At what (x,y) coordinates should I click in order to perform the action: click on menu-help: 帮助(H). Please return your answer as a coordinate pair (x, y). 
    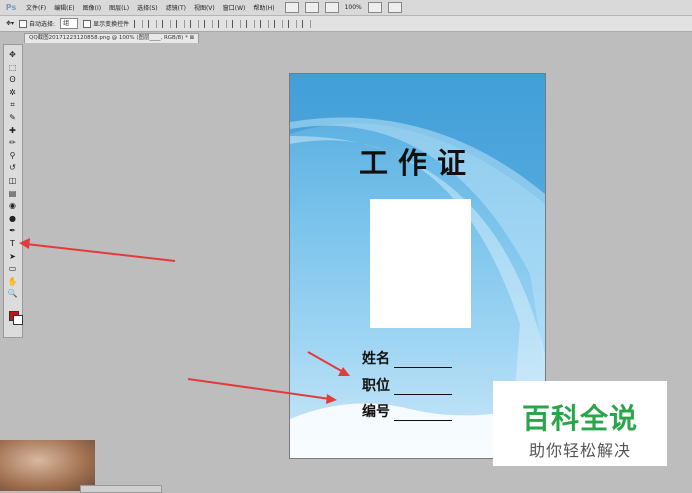
    Looking at the image, I should click on (263, 7).